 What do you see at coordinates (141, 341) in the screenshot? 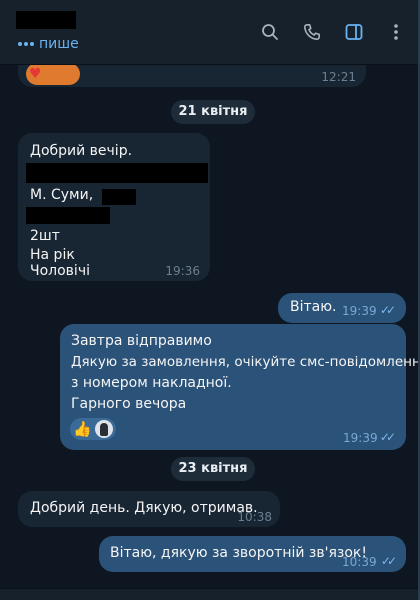
I see `message-text-line: Завтра відправимо` at bounding box center [141, 341].